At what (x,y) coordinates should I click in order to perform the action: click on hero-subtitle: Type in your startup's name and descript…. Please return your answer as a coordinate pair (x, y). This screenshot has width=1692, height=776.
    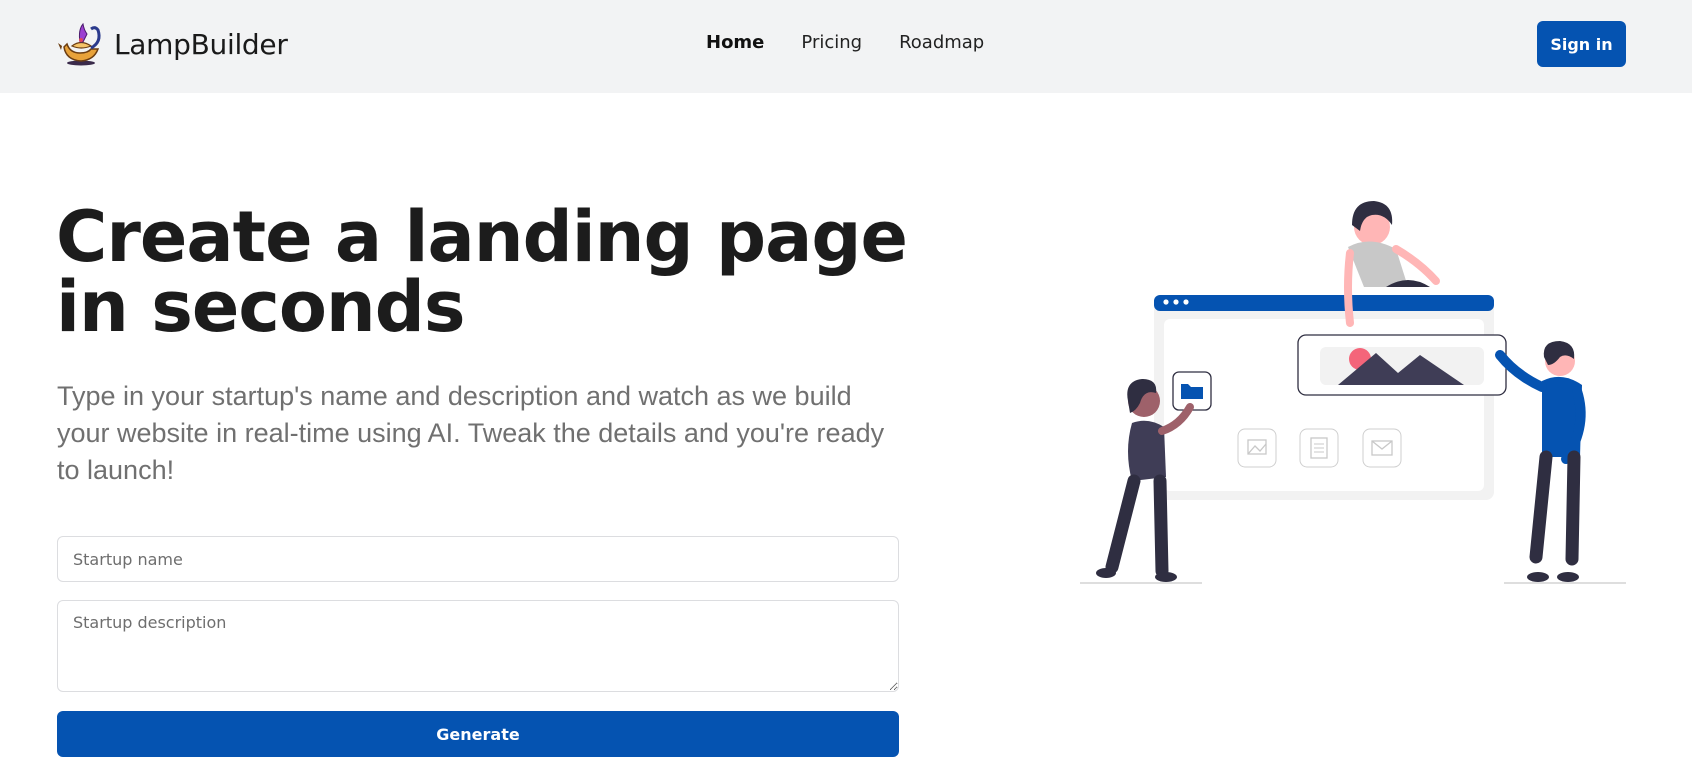
    Looking at the image, I should click on (471, 433).